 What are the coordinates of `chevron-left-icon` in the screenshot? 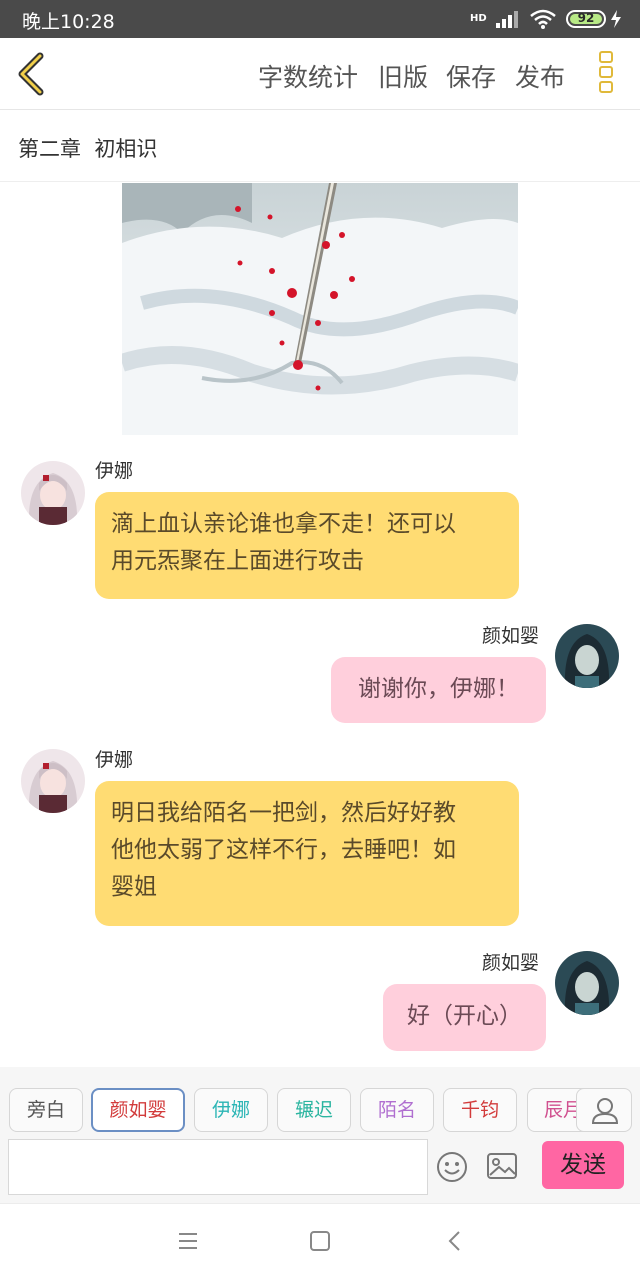 It's located at (31, 74).